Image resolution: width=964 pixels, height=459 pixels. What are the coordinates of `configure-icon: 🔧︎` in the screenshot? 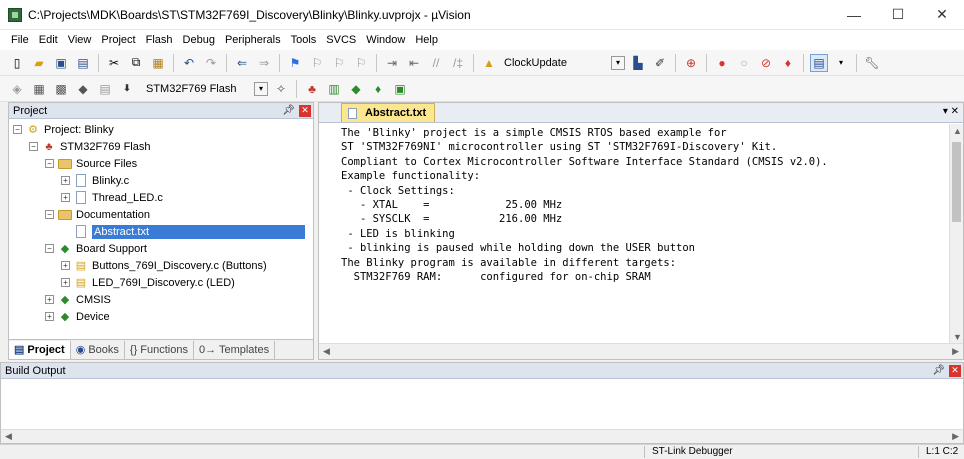 It's located at (872, 63).